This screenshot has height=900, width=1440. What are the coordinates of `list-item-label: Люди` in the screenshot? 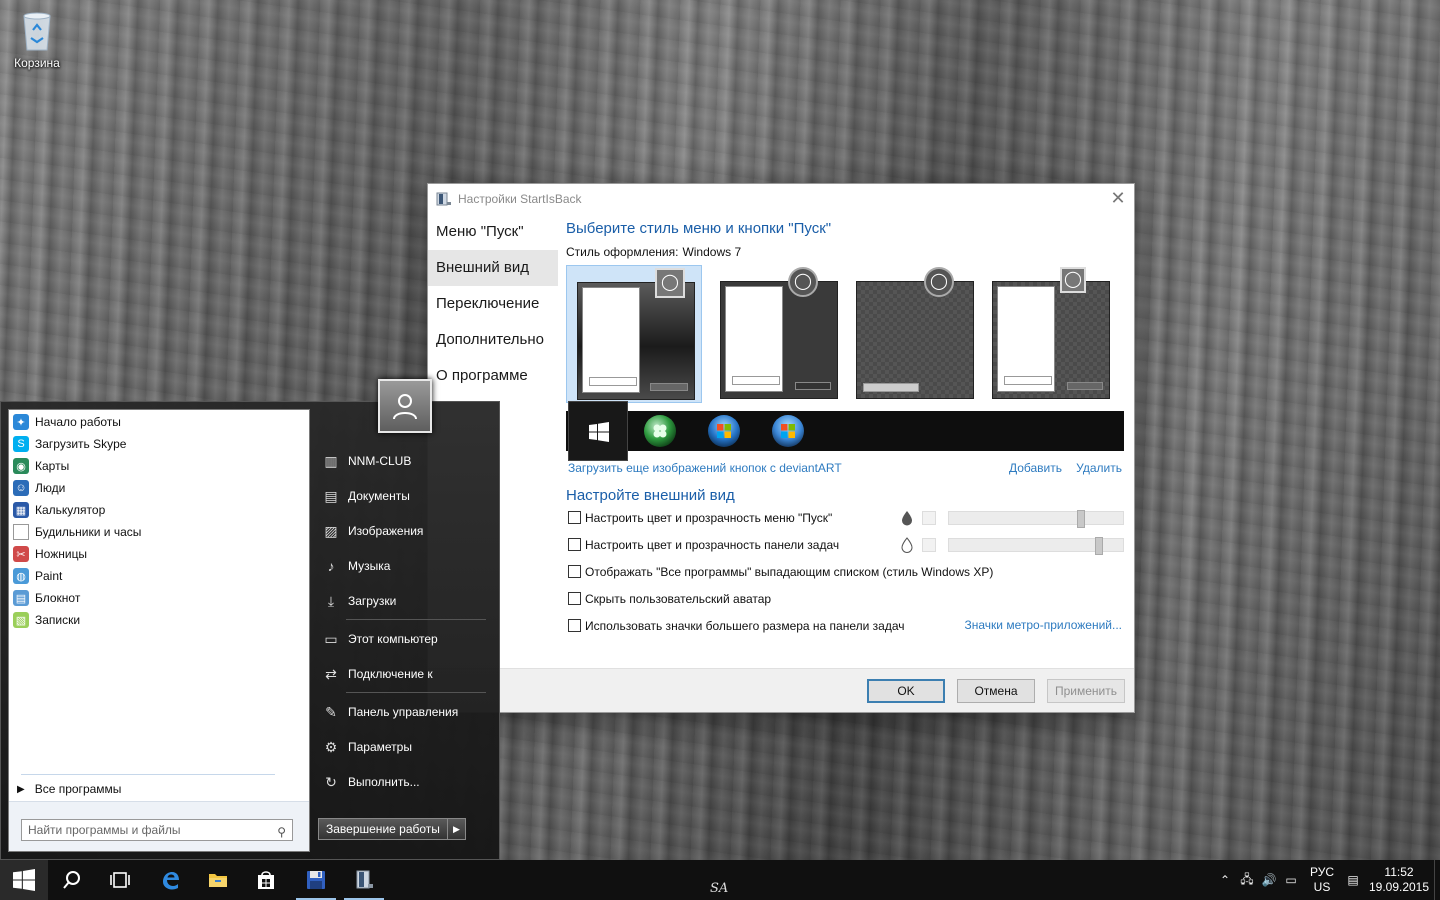 It's located at (50, 488).